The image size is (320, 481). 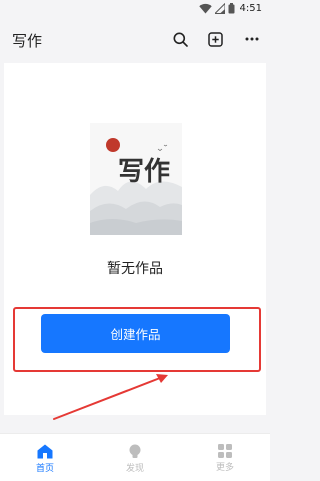 What do you see at coordinates (224, 468) in the screenshot?
I see `nav-label-more: 更多` at bounding box center [224, 468].